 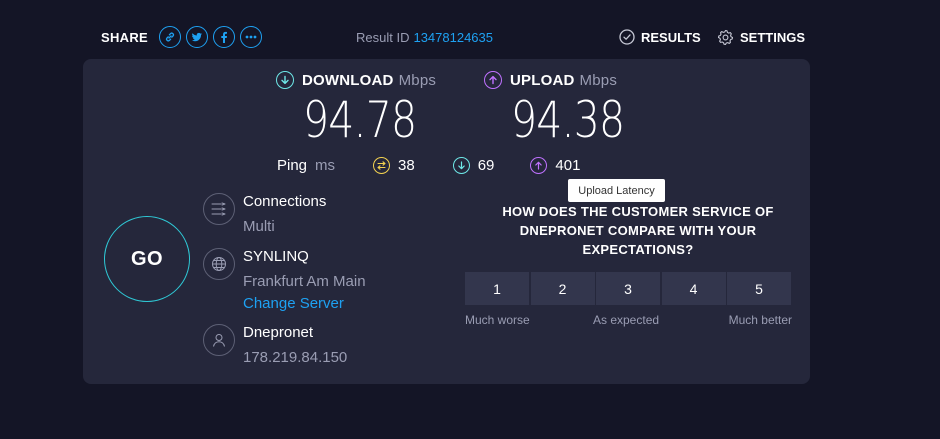 I want to click on connections-value: Multi, so click(x=259, y=226).